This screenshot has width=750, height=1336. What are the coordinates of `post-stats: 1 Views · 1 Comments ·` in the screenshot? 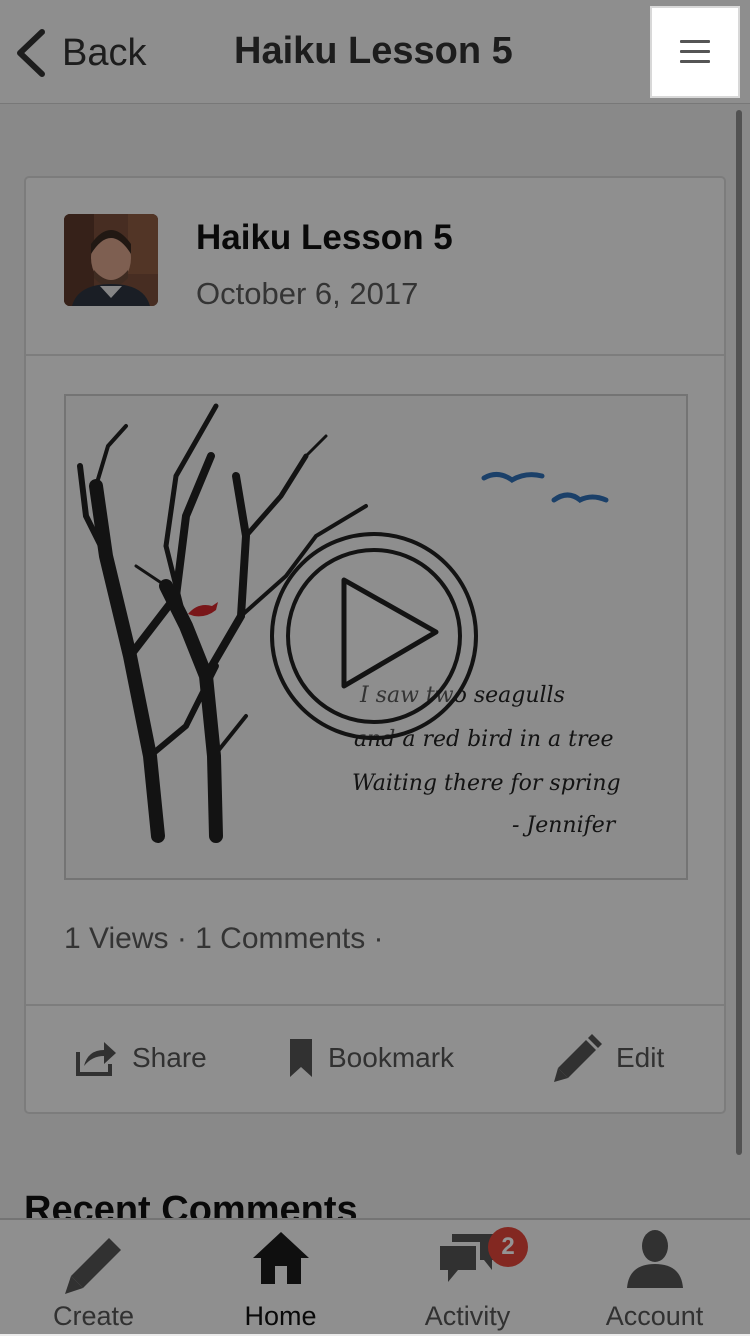 It's located at (224, 938).